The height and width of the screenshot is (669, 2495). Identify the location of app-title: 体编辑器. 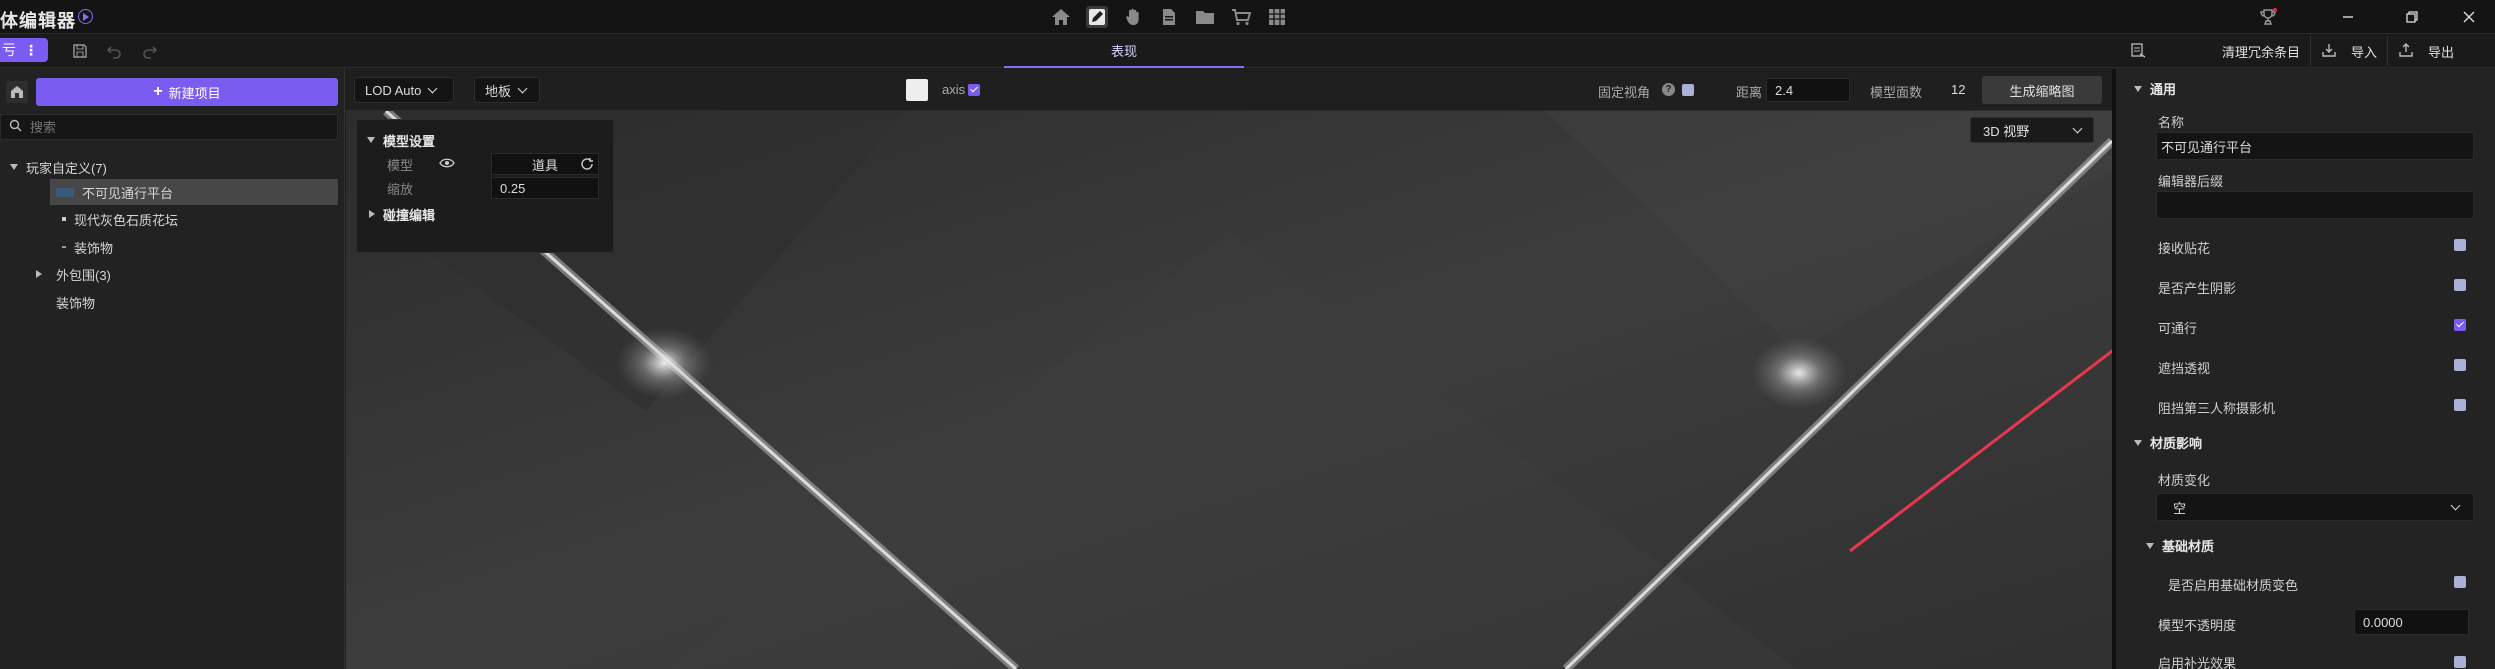
(38, 21).